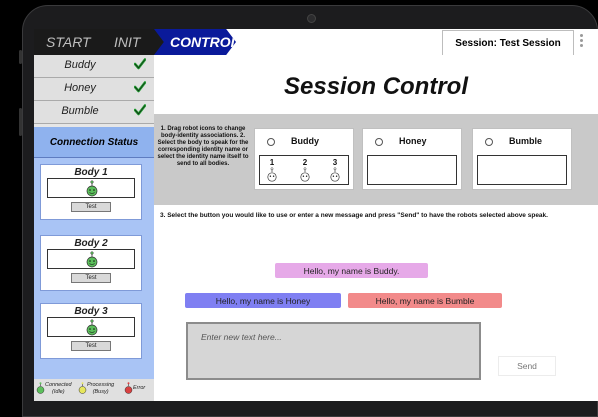 The width and height of the screenshot is (598, 417). What do you see at coordinates (80, 111) in the screenshot?
I see `robot-name: Bumble` at bounding box center [80, 111].